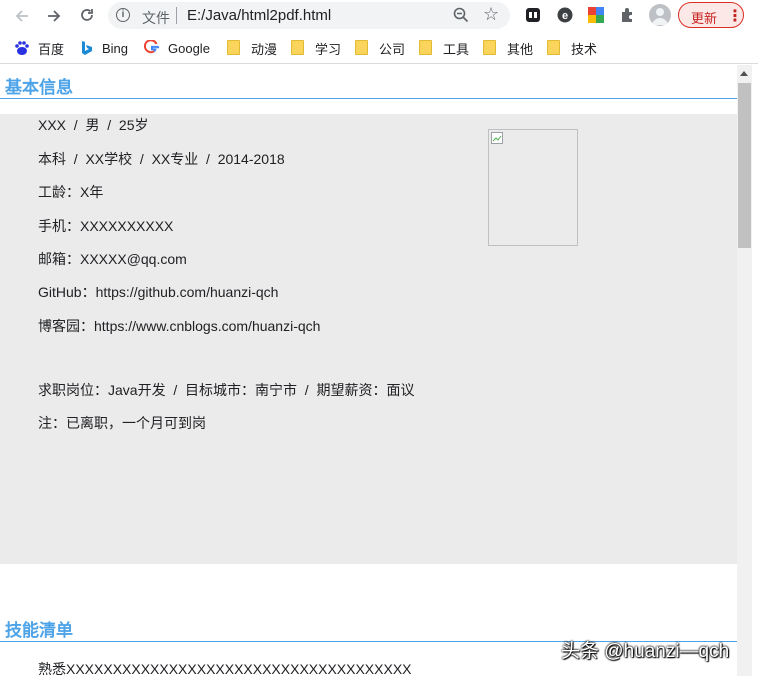 This screenshot has height=676, width=758. Describe the element at coordinates (106, 226) in the screenshot. I see `info-line-phone: 手机：XXXXXXXXXX` at that location.